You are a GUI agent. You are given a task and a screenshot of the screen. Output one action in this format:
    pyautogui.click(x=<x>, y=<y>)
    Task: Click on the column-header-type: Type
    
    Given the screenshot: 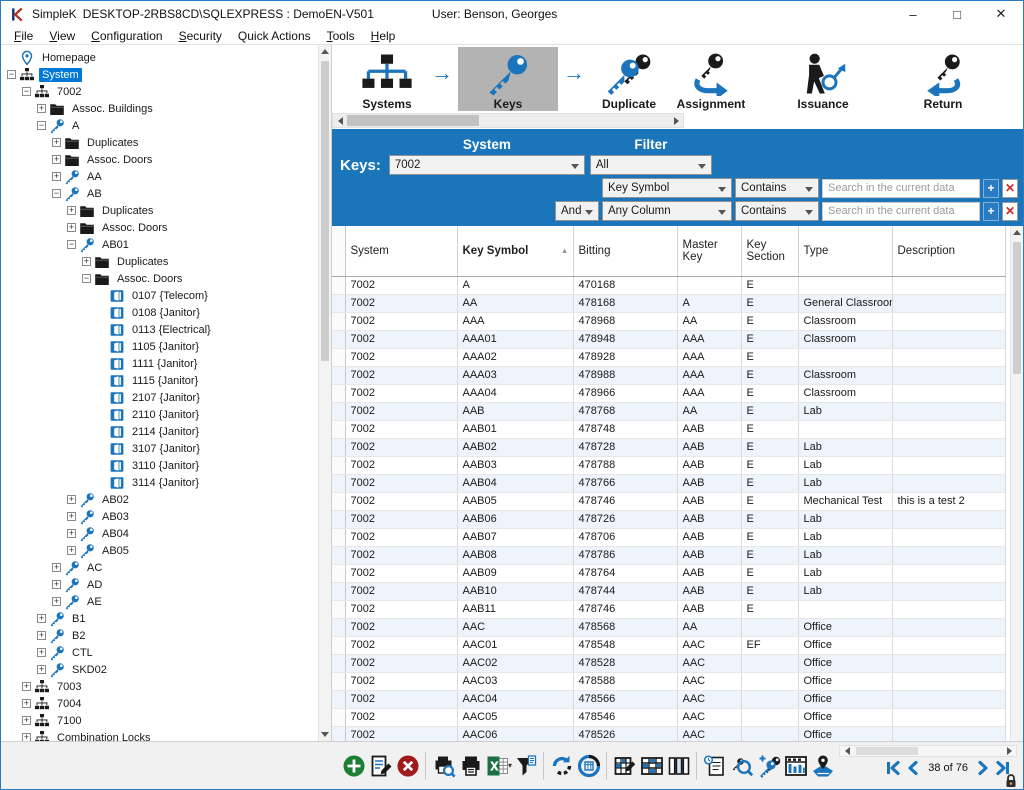 What is the action you would take?
    pyautogui.click(x=845, y=251)
    